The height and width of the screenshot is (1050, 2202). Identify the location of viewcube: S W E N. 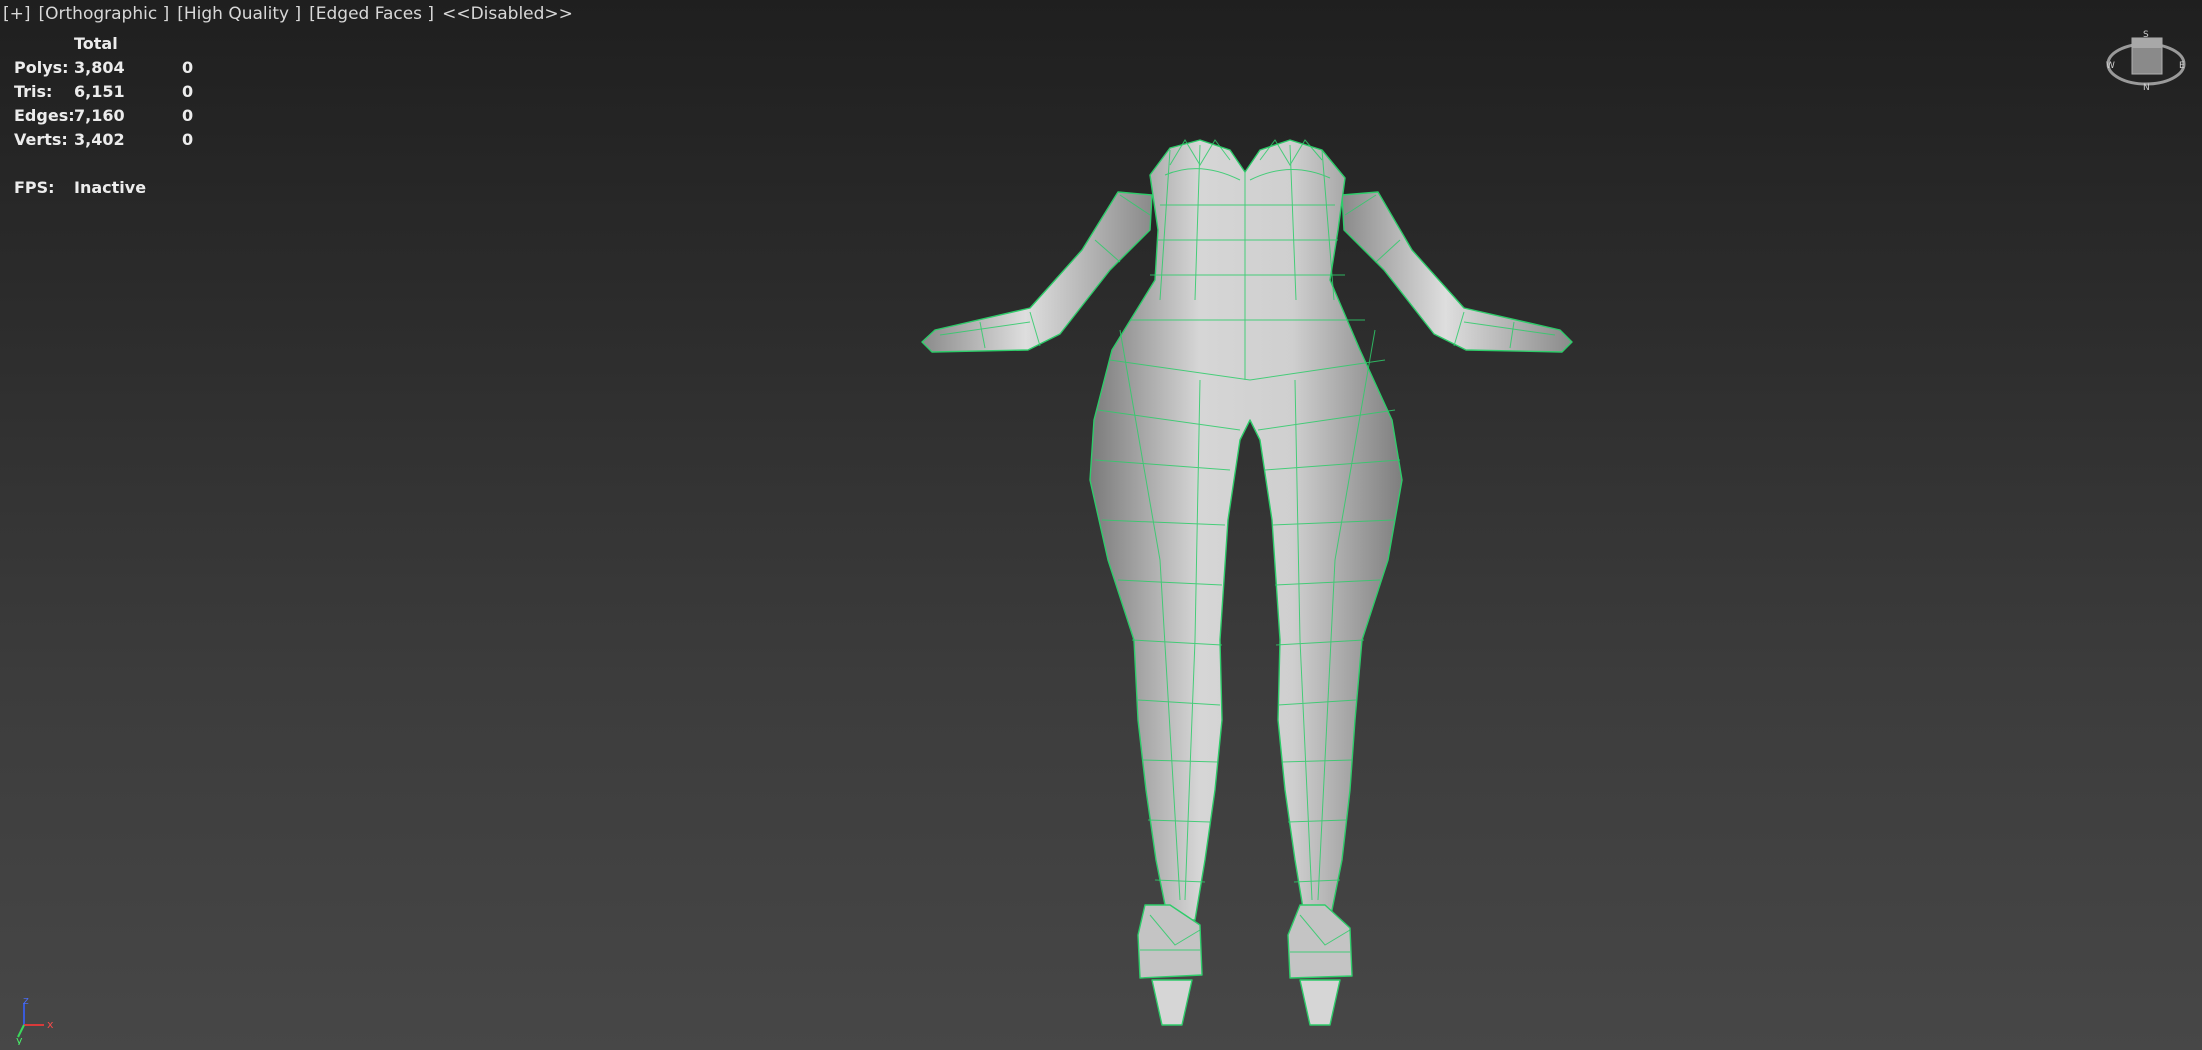
(2146, 60).